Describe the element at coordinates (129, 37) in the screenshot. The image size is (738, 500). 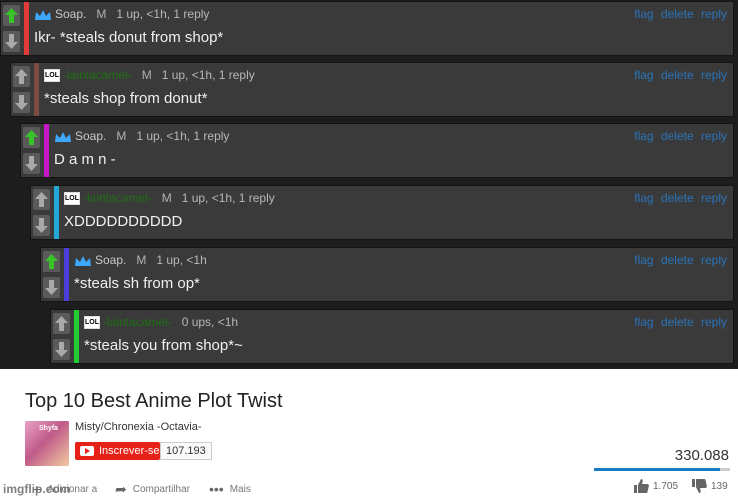
I see `comment-text: Ikr- *steals donut from shop*` at that location.